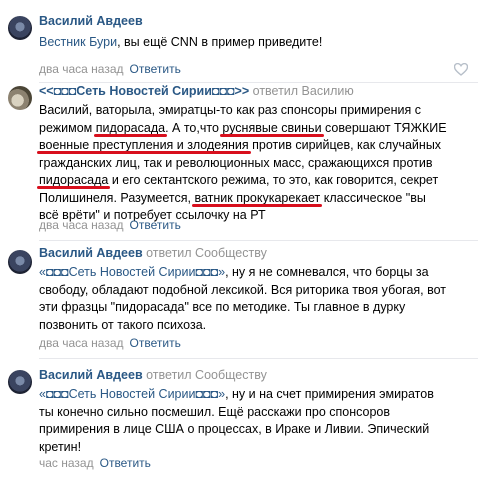  I want to click on comment-time: час назад, so click(66, 463).